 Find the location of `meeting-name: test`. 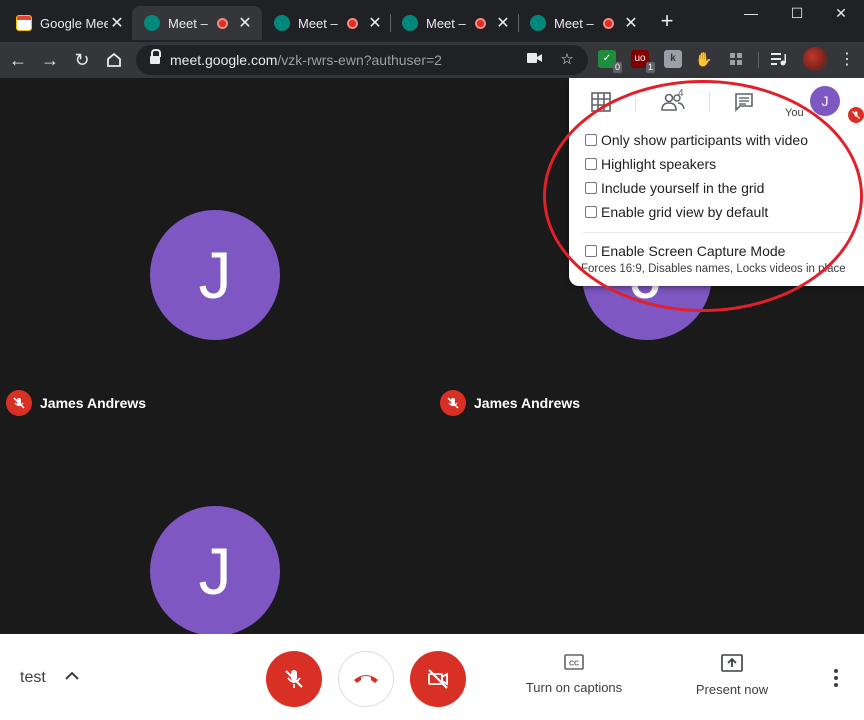

meeting-name: test is located at coordinates (33, 677).